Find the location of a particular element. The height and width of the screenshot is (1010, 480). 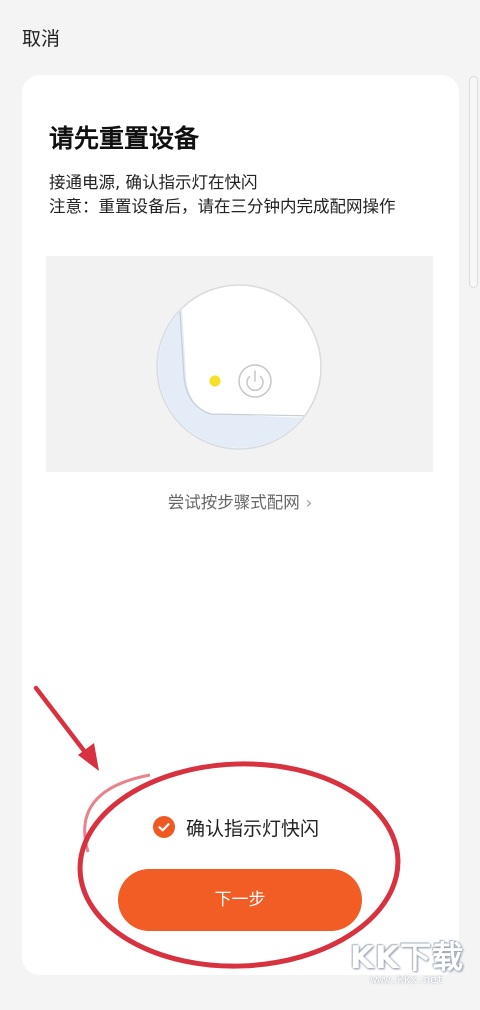

chevron-right-icon: › is located at coordinates (309, 502).